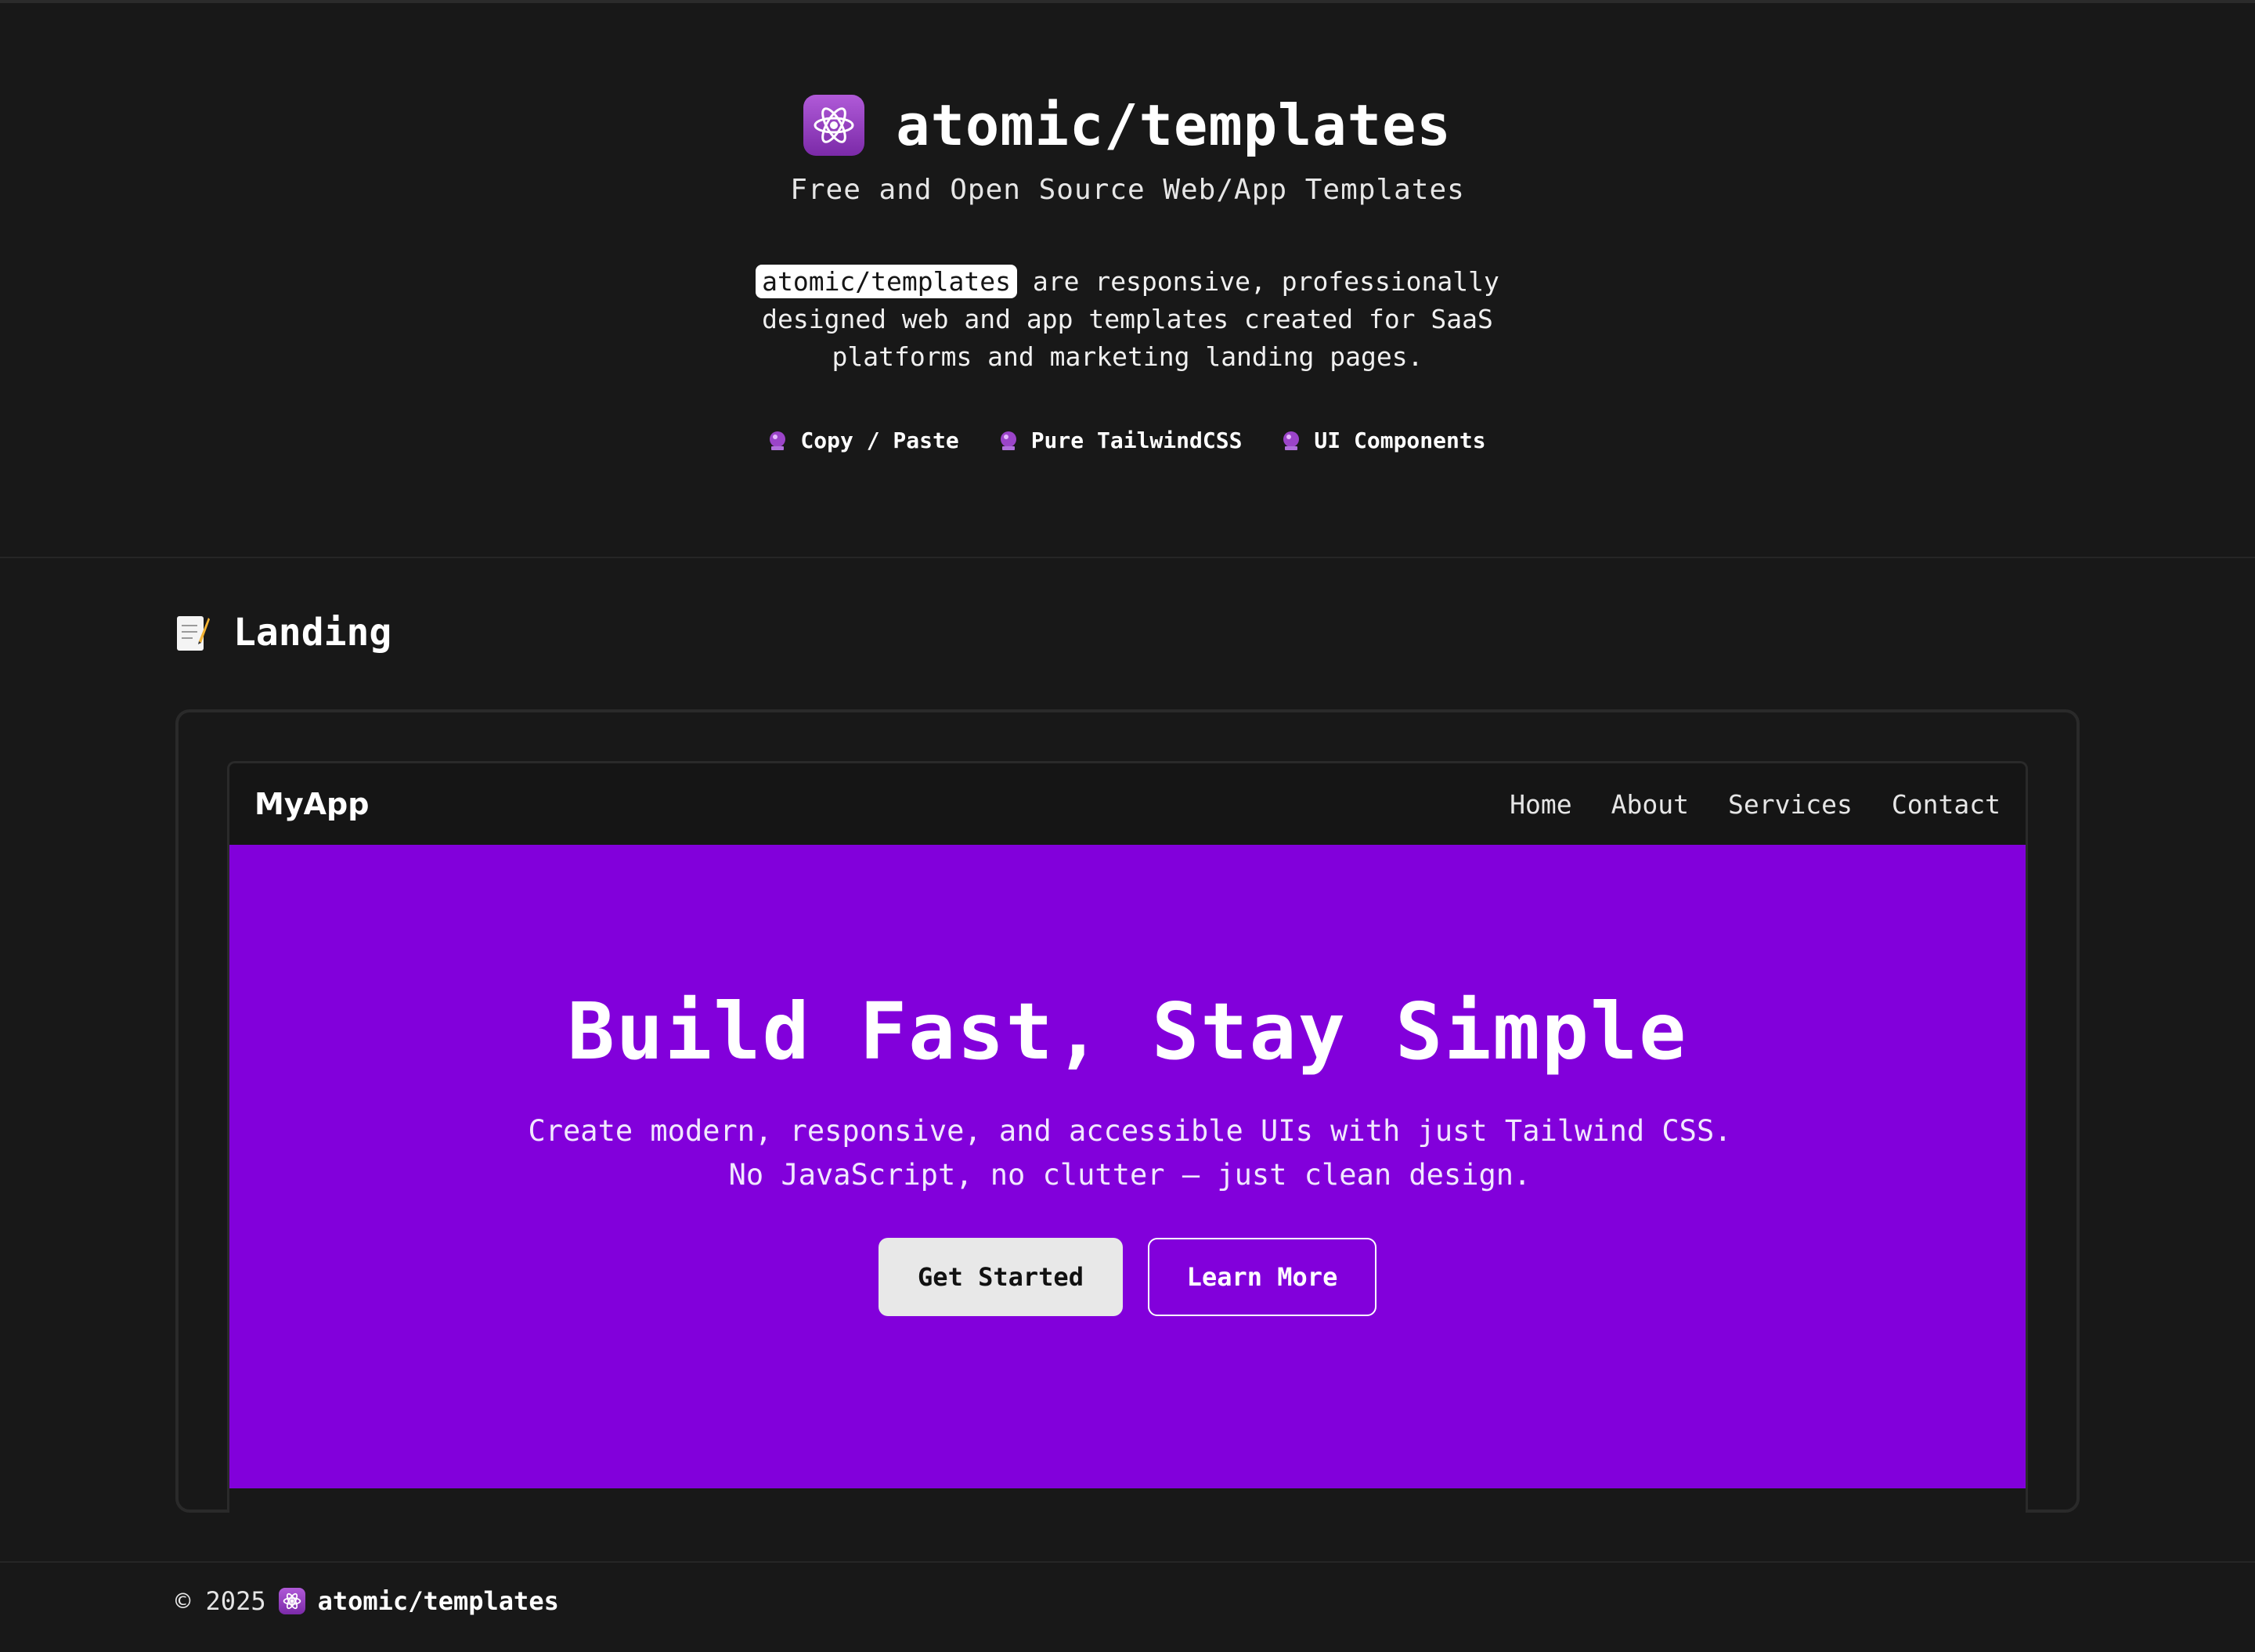 The image size is (2255, 1652). I want to click on site-title: atomic/templates, so click(1174, 125).